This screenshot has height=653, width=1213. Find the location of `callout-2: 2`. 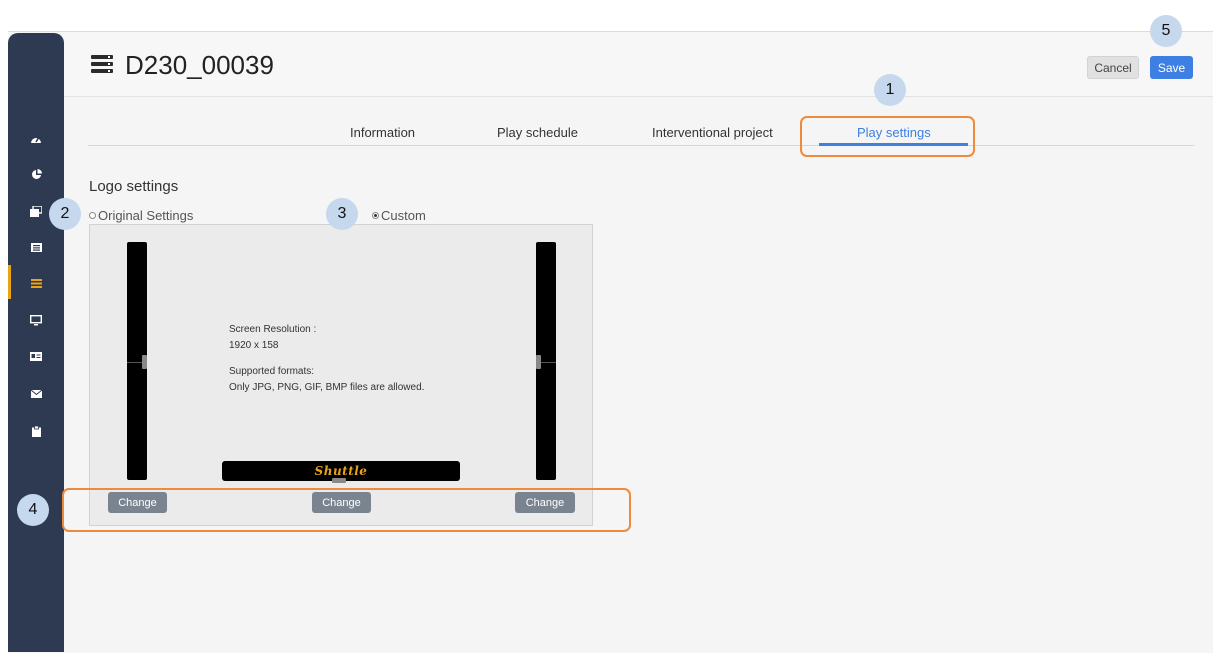

callout-2: 2 is located at coordinates (65, 214).